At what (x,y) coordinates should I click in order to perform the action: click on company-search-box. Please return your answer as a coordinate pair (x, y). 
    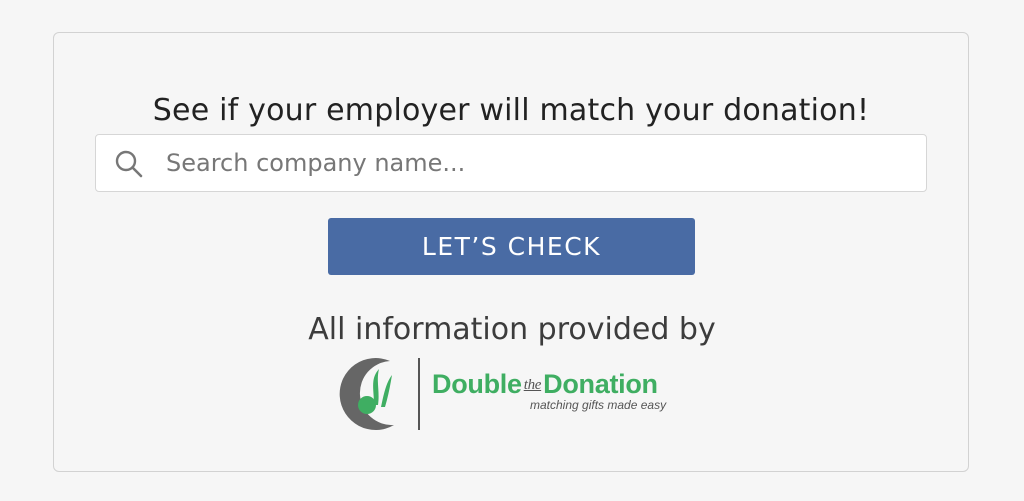
    Looking at the image, I should click on (511, 163).